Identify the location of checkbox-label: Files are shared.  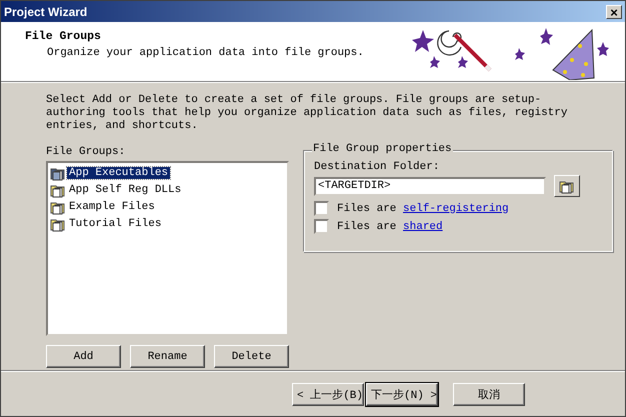
(390, 226).